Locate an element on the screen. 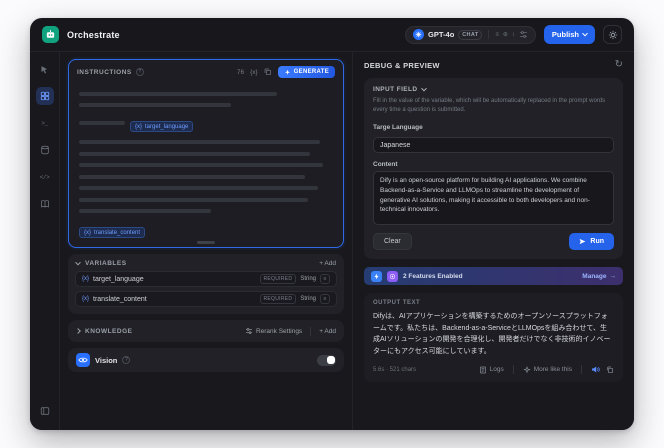 This screenshot has height=448, width=664. clear-button: Clear is located at coordinates (392, 242).